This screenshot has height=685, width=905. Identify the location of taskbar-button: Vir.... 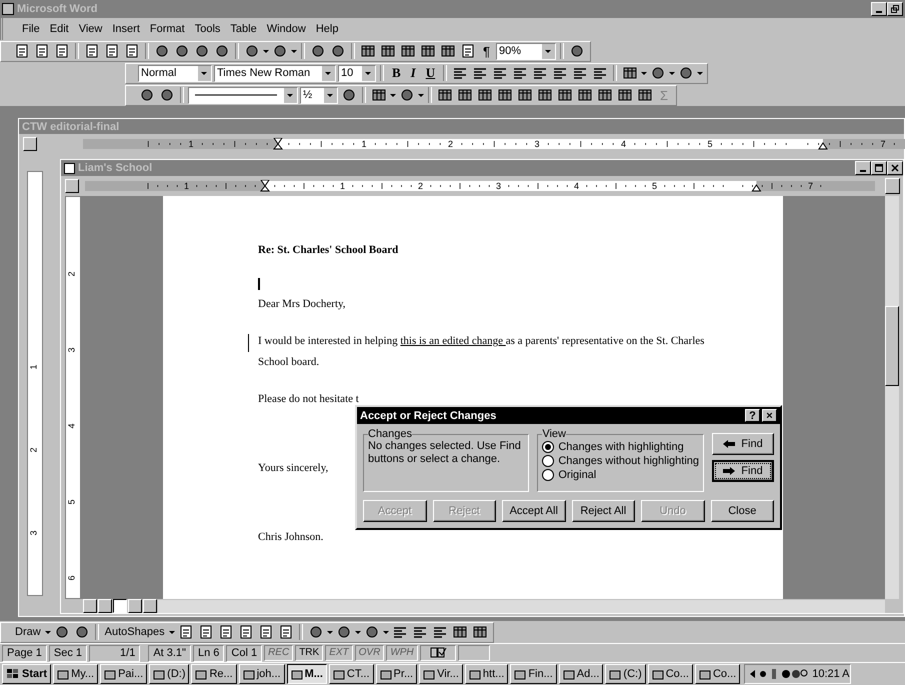
(441, 674).